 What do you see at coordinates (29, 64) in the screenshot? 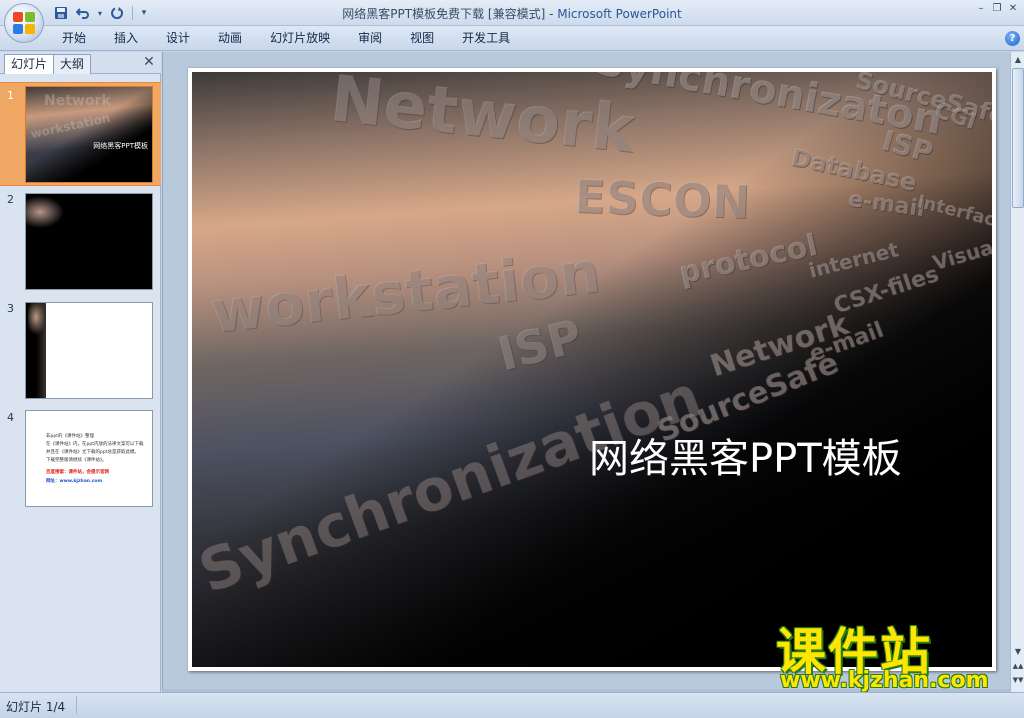
I see `tab-slides: 幻灯片` at bounding box center [29, 64].